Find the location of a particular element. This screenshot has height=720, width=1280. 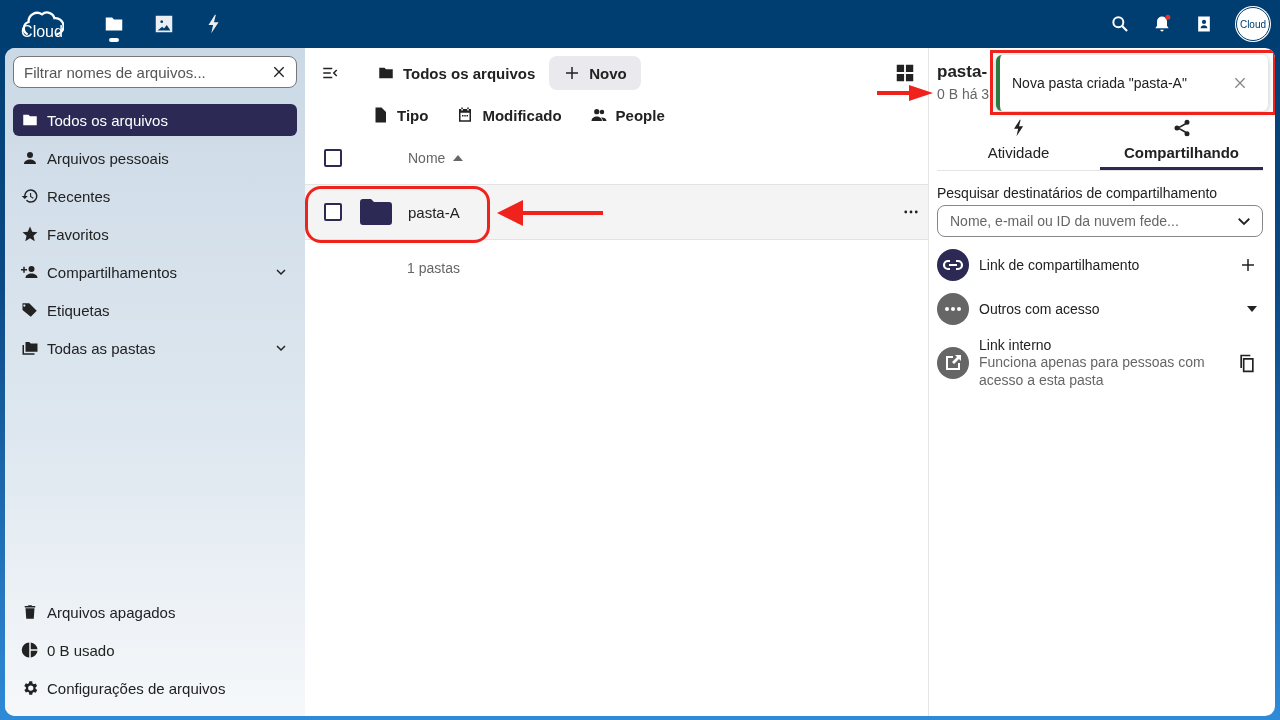

nav-item: Compartilhamentos is located at coordinates (155, 272).